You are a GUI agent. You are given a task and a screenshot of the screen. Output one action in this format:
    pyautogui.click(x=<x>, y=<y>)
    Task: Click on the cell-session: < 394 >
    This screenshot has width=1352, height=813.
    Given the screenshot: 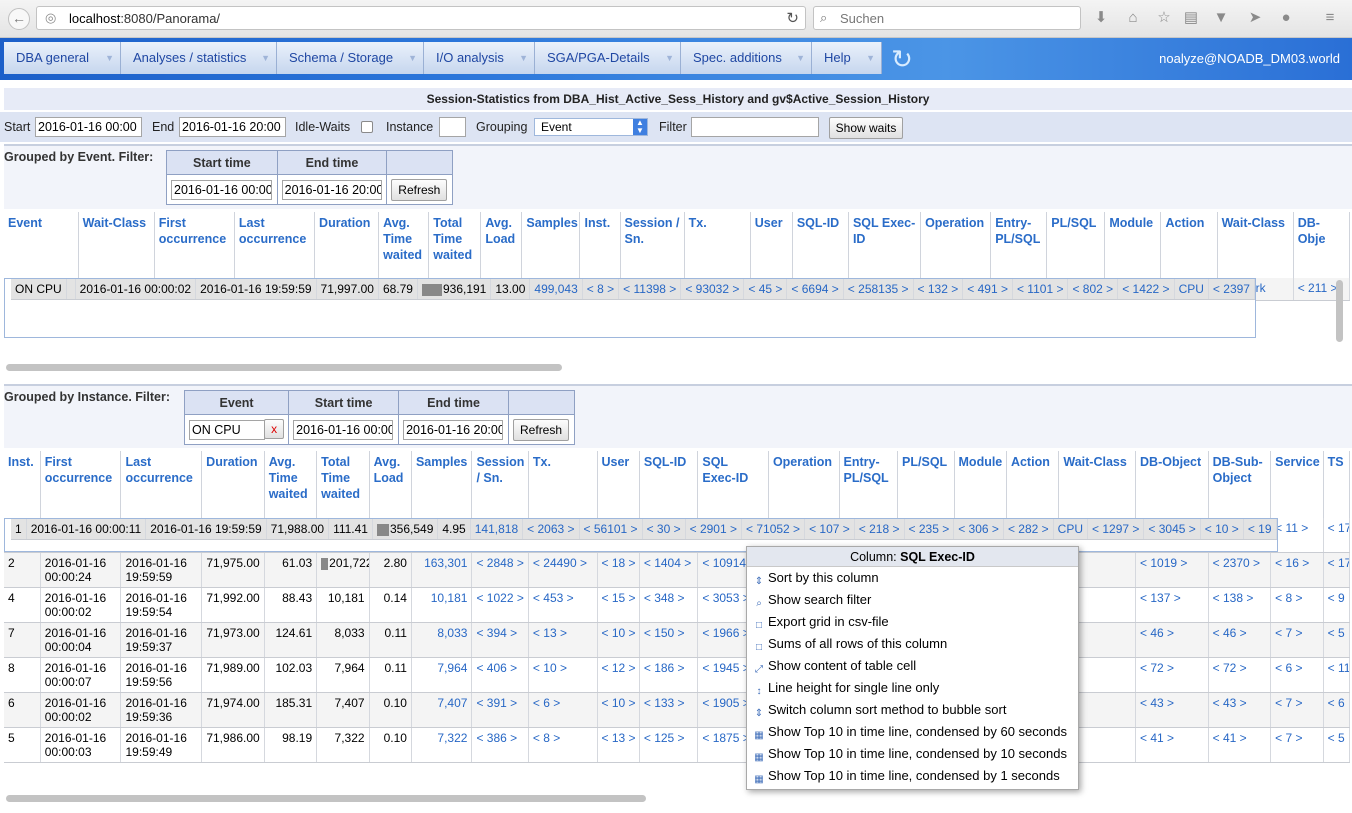 What is the action you would take?
    pyautogui.click(x=500, y=640)
    